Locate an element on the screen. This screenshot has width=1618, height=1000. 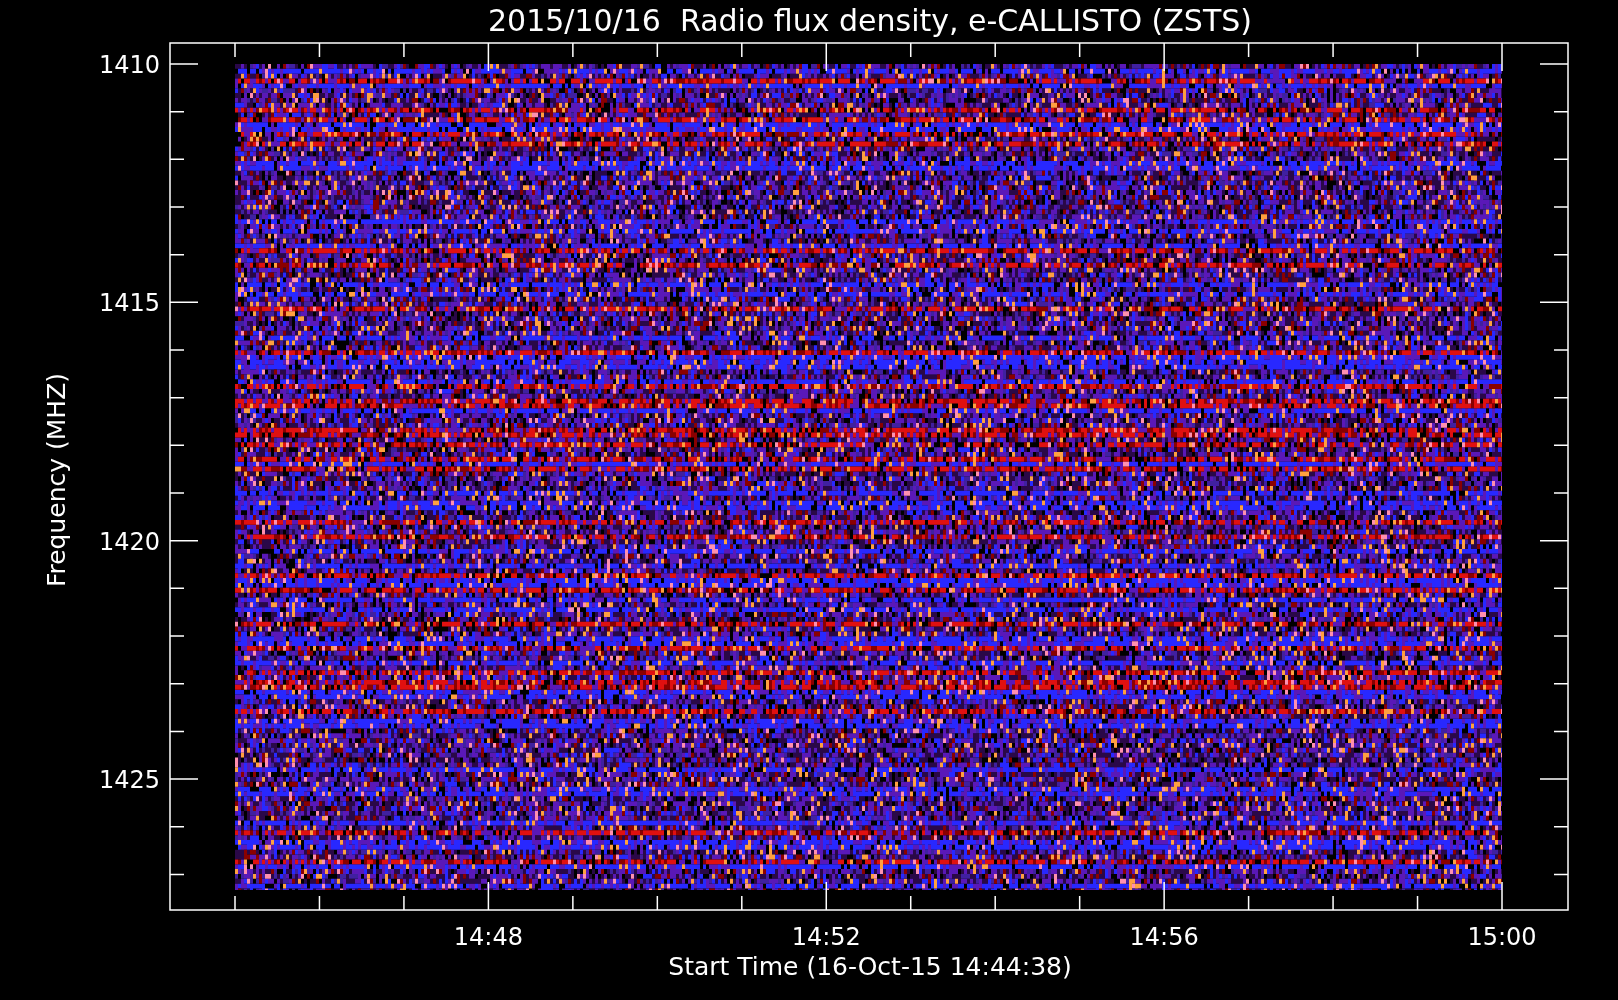
tick-label: 14:48 is located at coordinates (488, 937).